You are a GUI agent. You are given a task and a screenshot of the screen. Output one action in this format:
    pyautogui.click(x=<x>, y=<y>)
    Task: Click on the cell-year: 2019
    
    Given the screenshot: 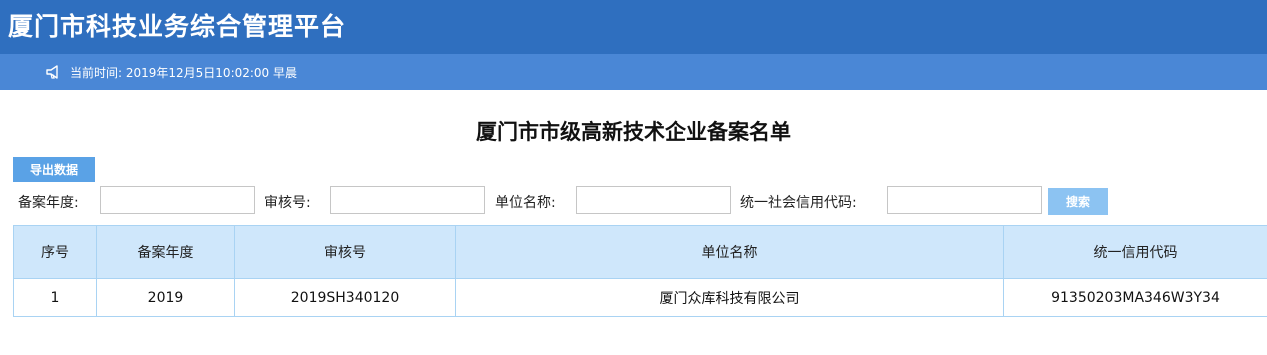 What is the action you would take?
    pyautogui.click(x=165, y=297)
    